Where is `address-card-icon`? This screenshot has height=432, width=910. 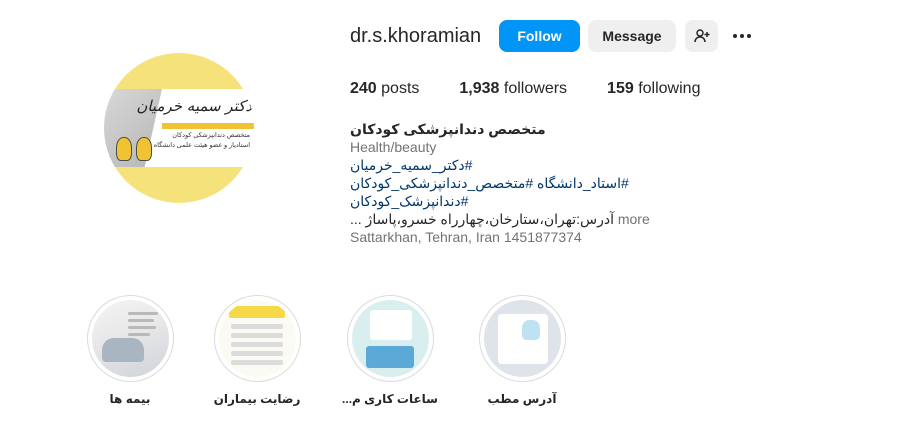
address-card-icon is located at coordinates (522, 339).